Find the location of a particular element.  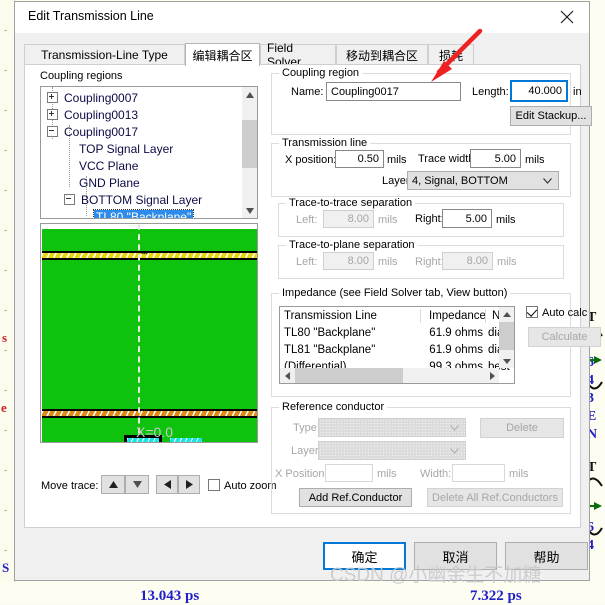

move-trace-right-button is located at coordinates (189, 484).